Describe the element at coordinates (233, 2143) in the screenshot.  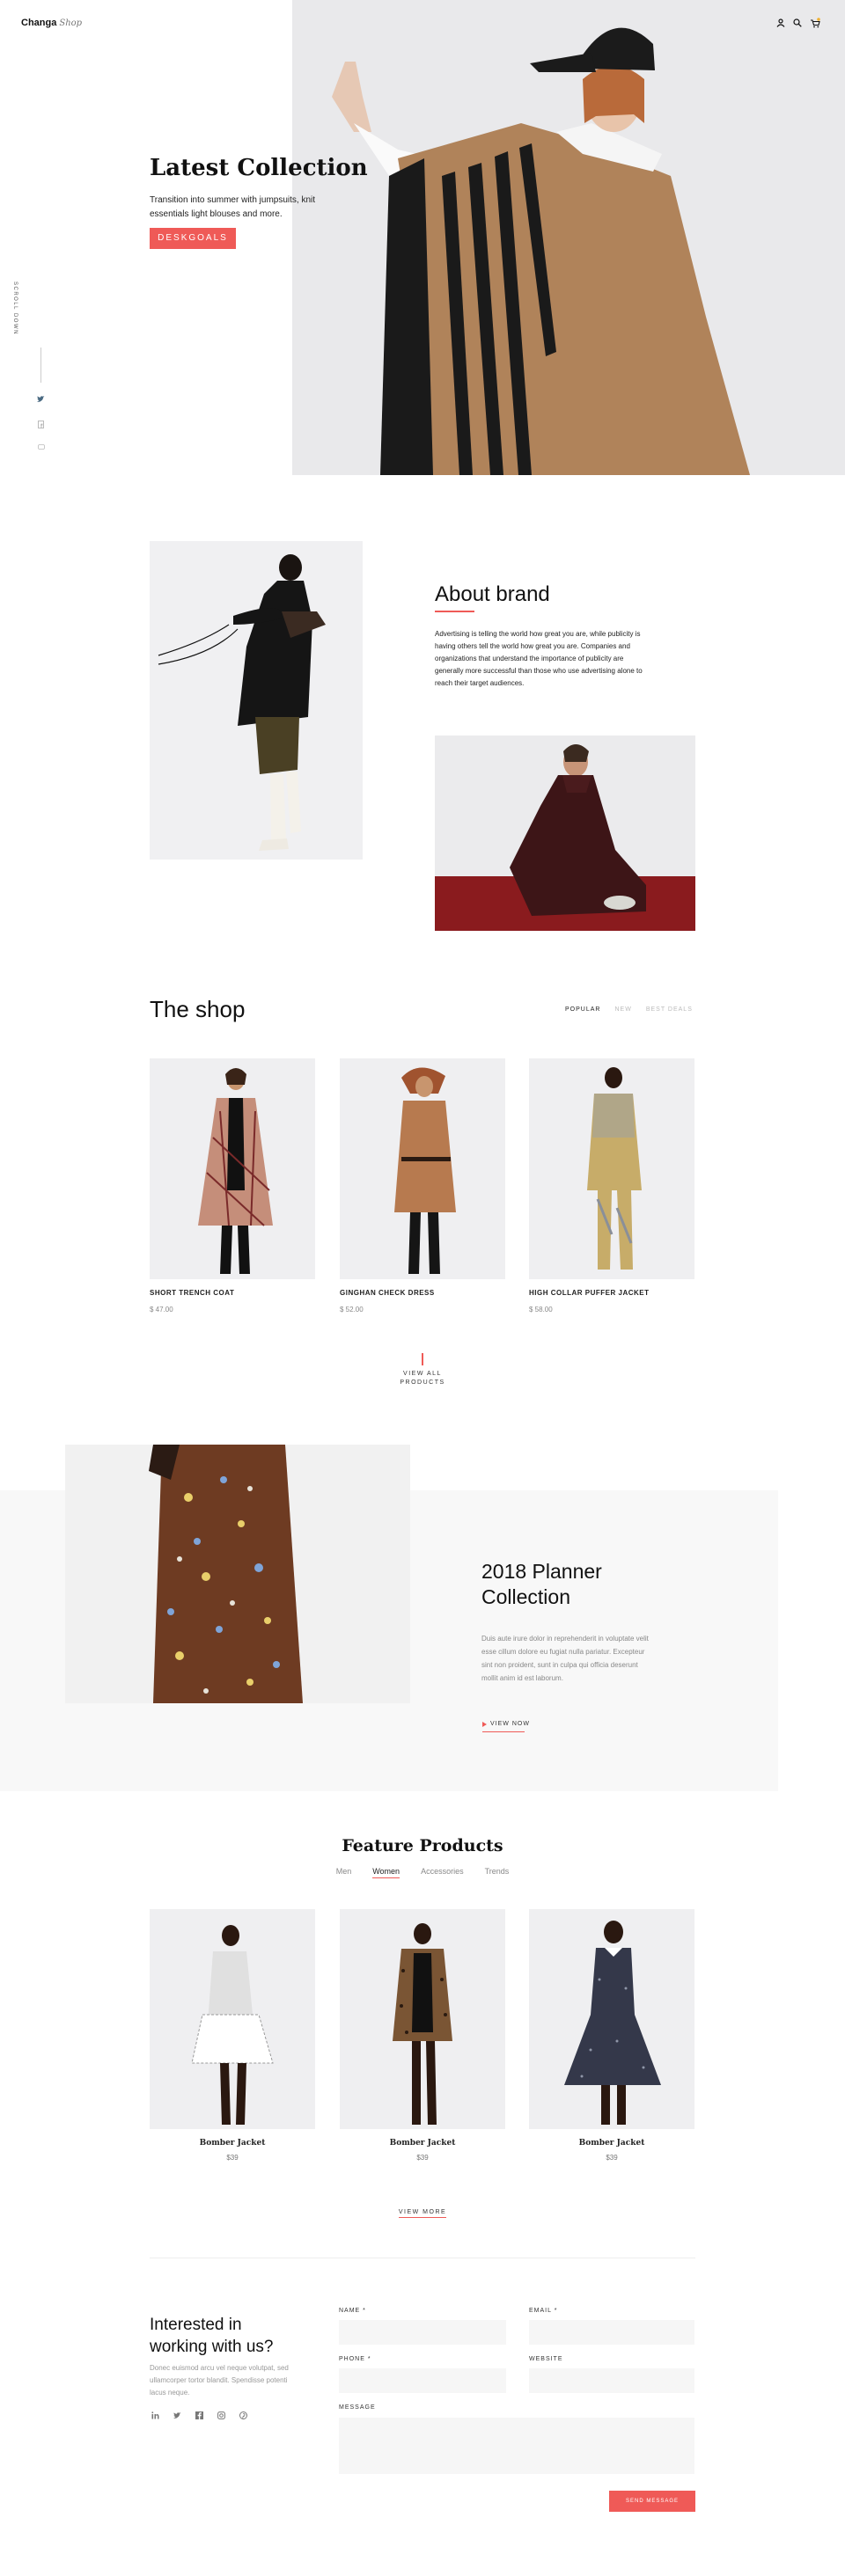
I see `featured-product-name-1: Bomber Jacket` at that location.